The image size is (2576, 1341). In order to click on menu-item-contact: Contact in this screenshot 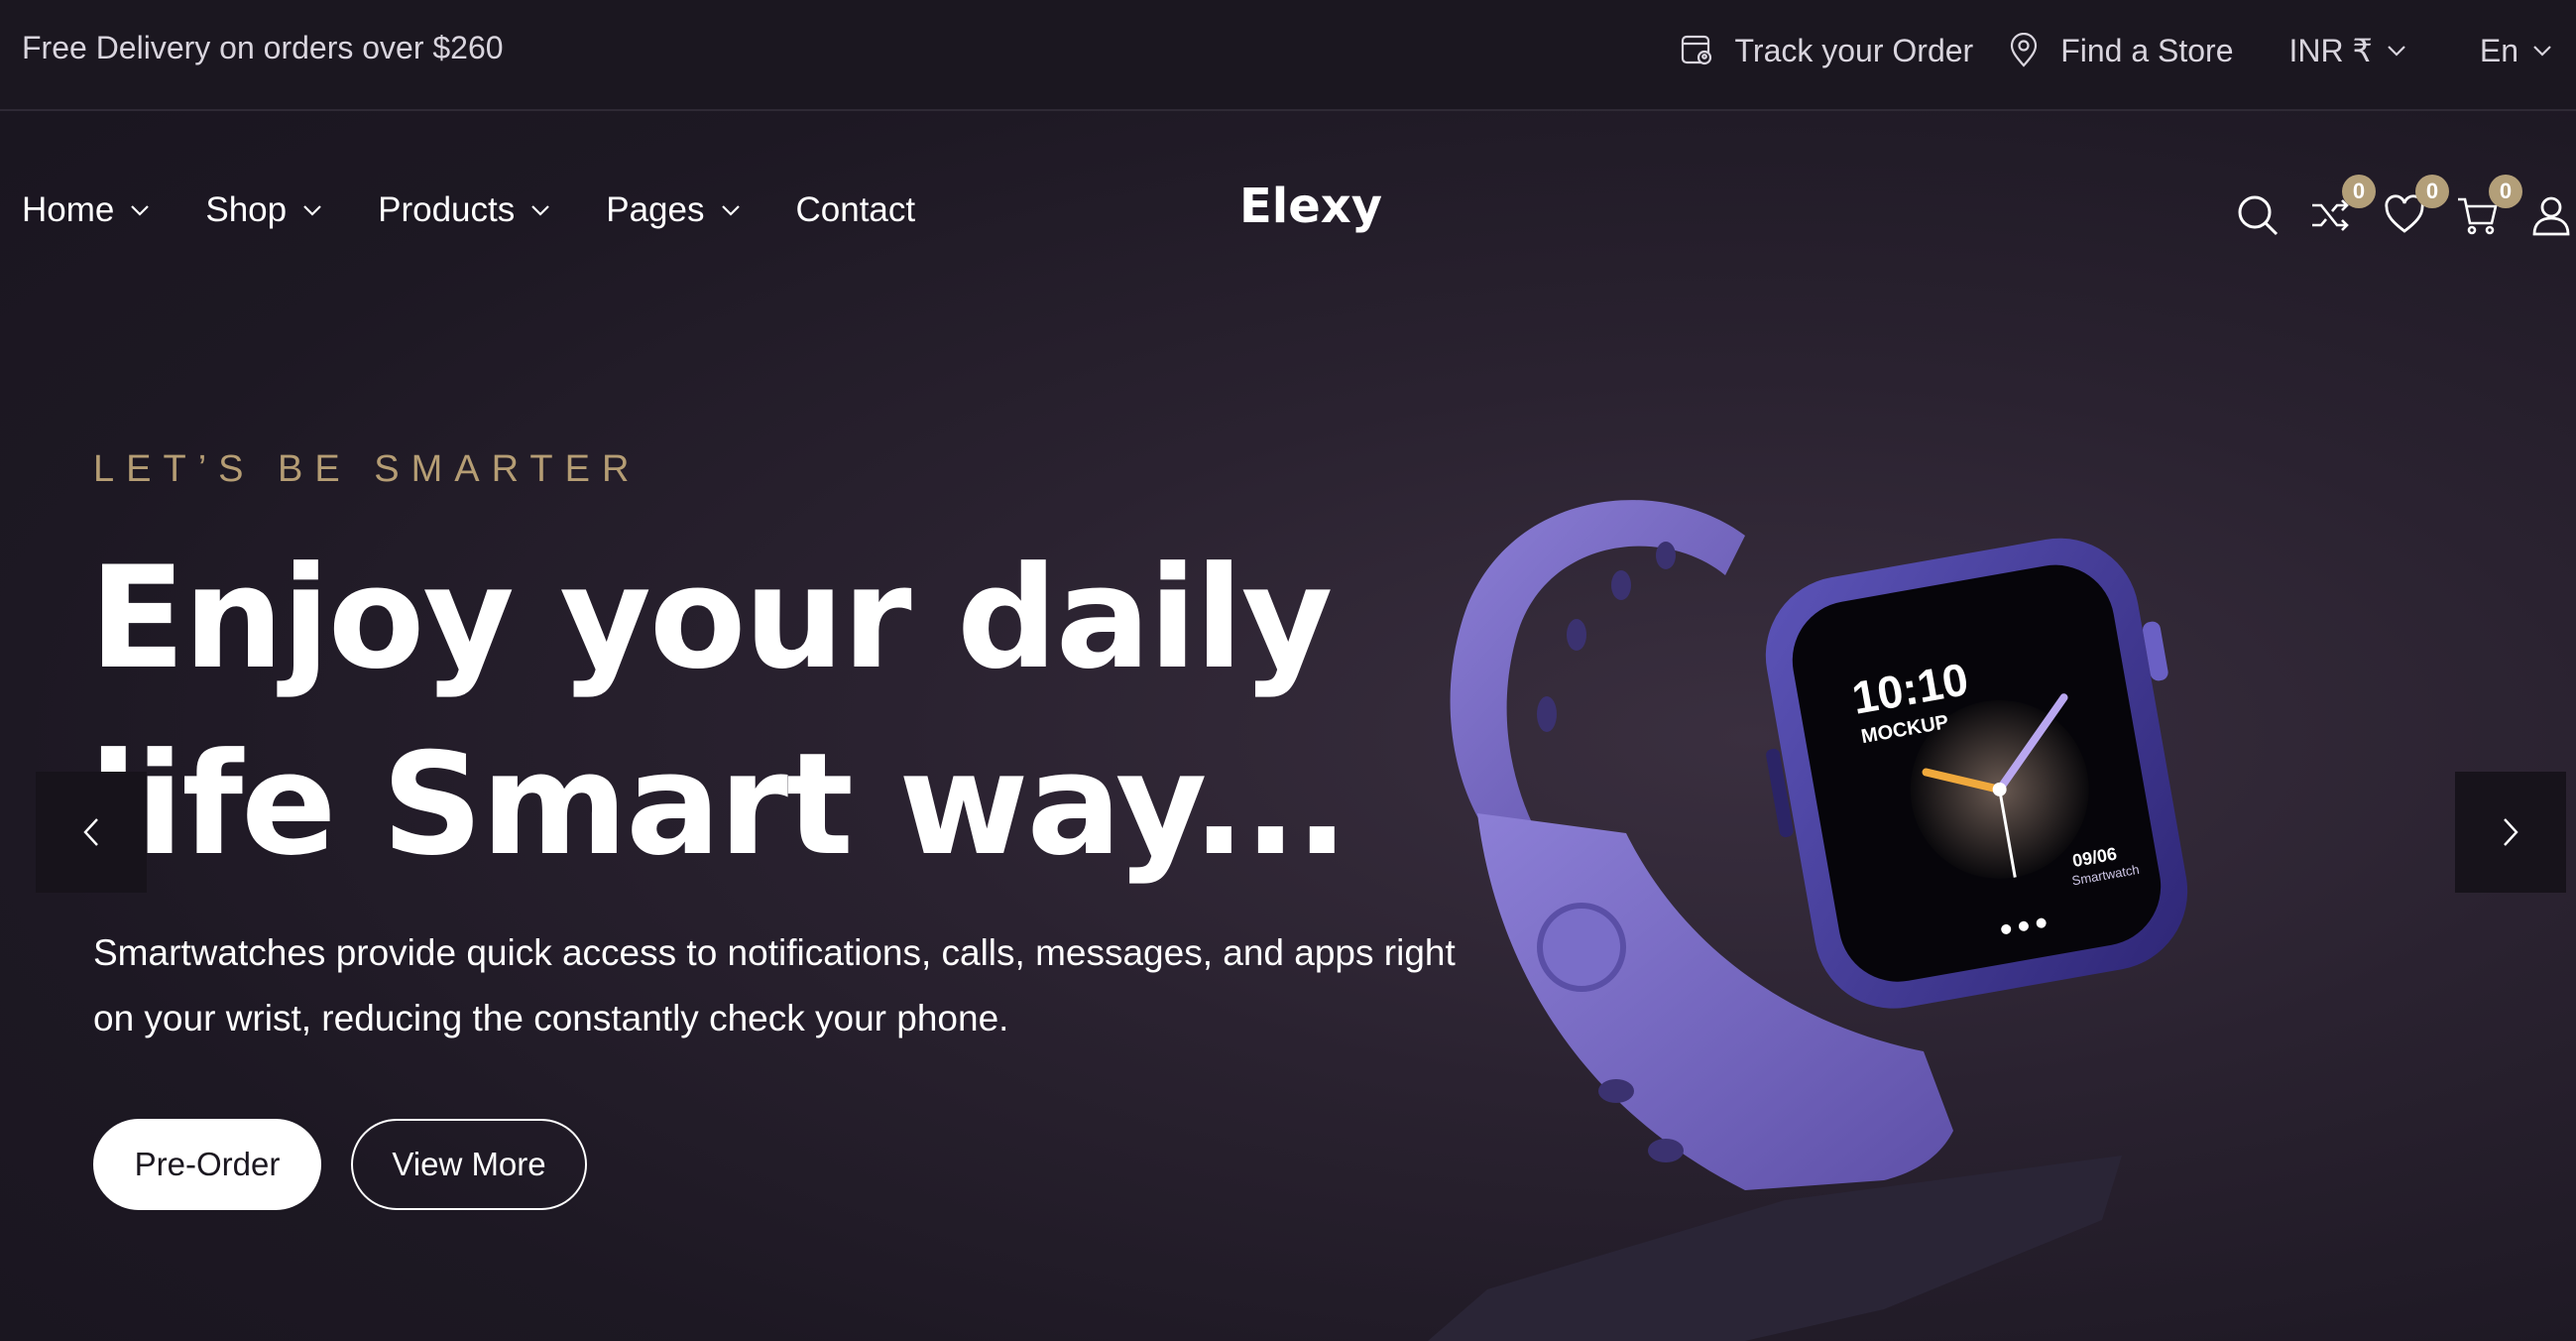, I will do `click(856, 210)`.